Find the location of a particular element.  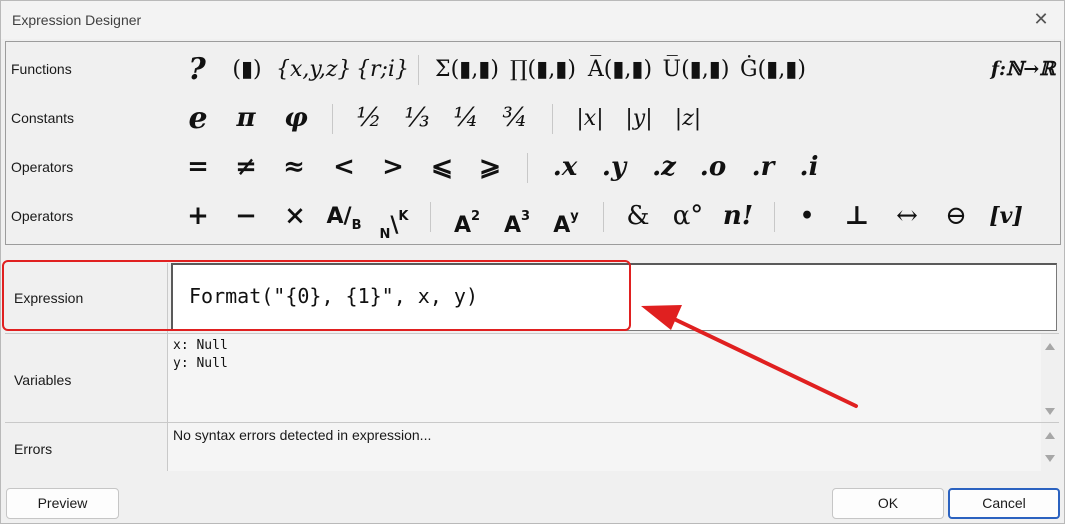

fraction-half-button: ½ is located at coordinates (369, 118).